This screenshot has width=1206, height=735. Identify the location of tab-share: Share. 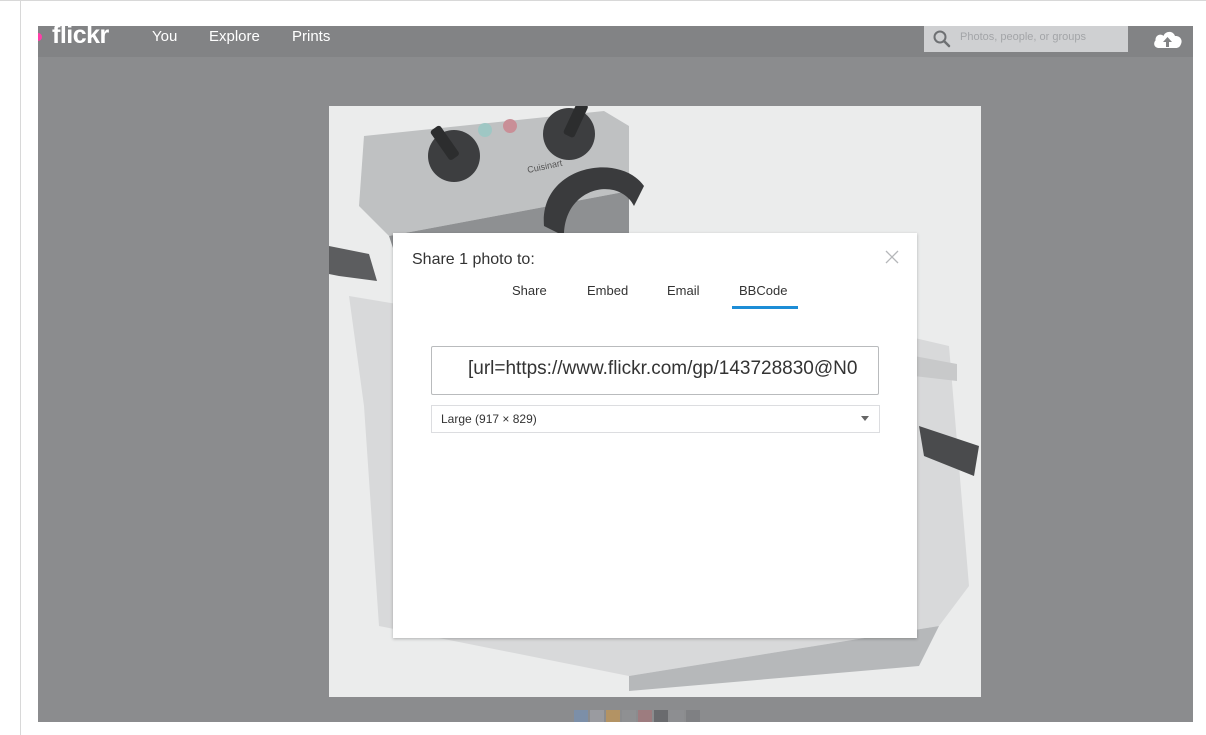
(529, 290).